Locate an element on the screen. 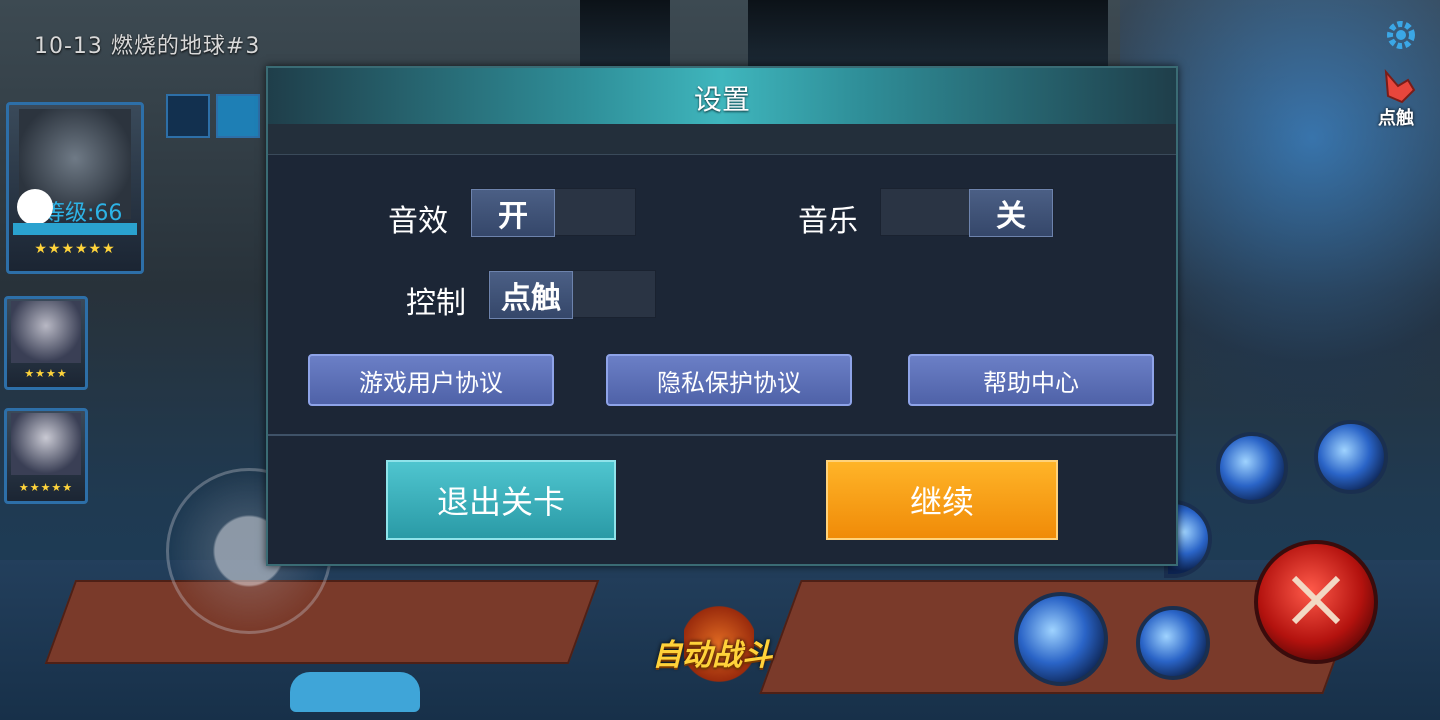 This screenshot has height=720, width=1440. background-building-right is located at coordinates (928, 35).